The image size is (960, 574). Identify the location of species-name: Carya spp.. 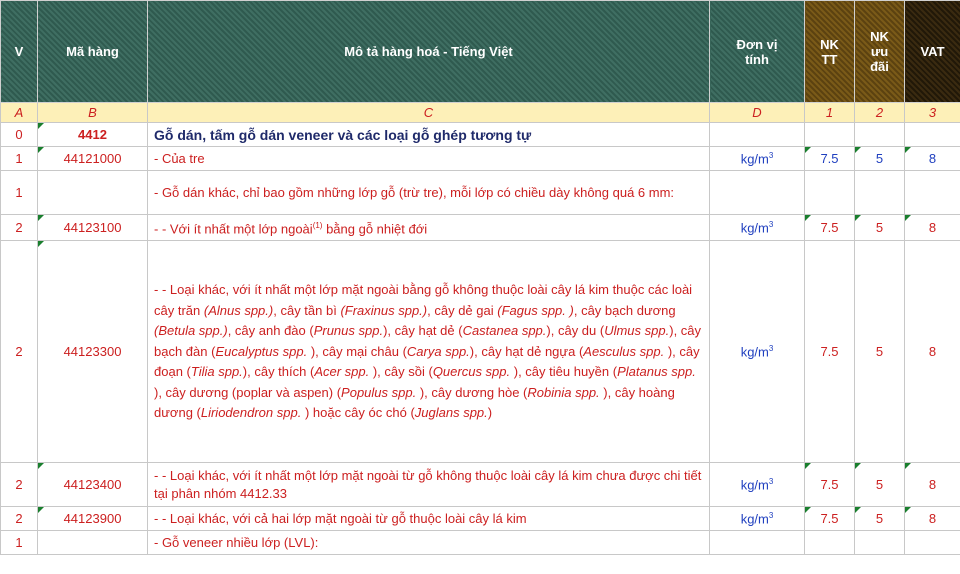
(438, 351).